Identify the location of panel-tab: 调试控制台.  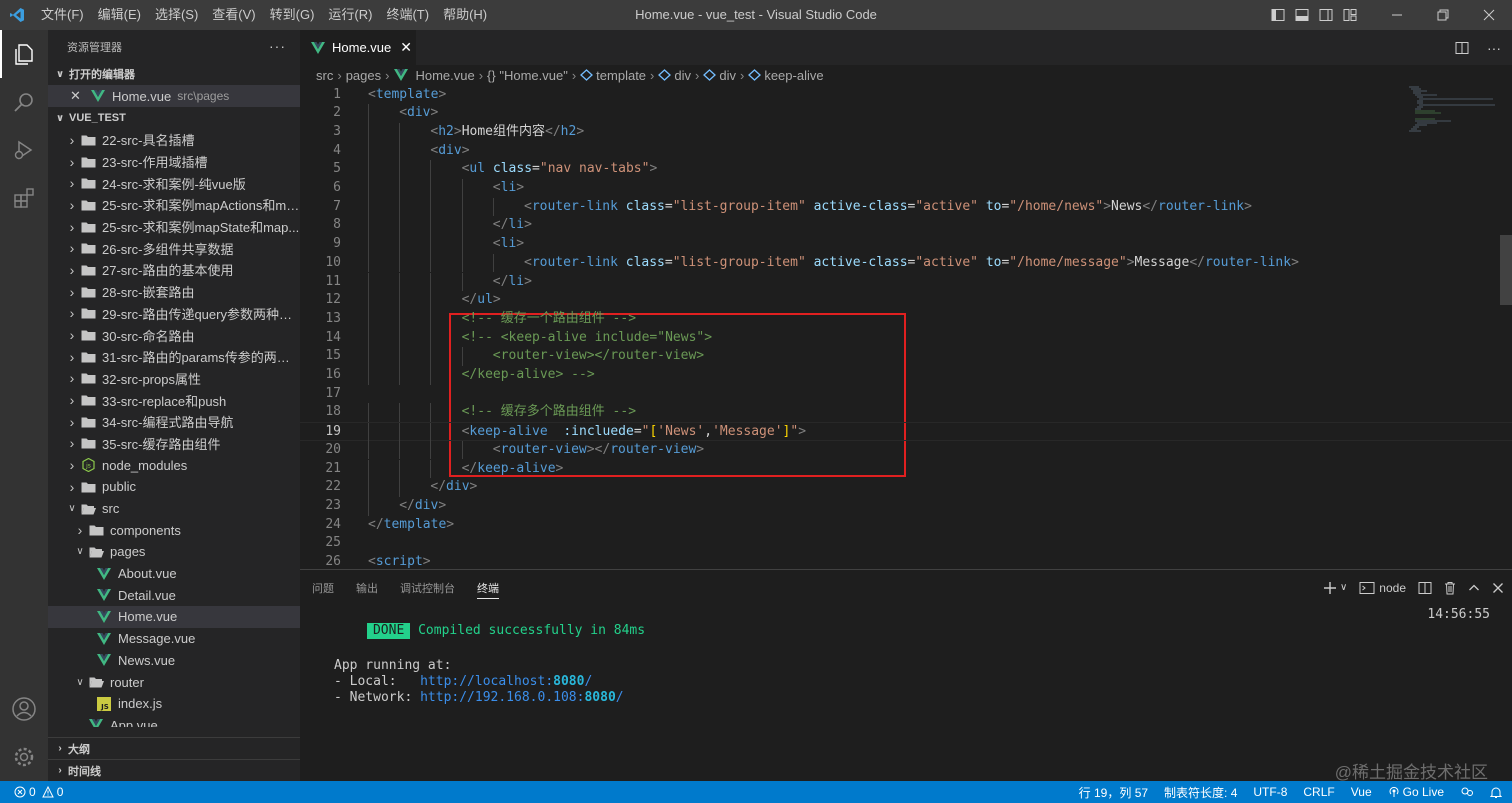
(427, 587).